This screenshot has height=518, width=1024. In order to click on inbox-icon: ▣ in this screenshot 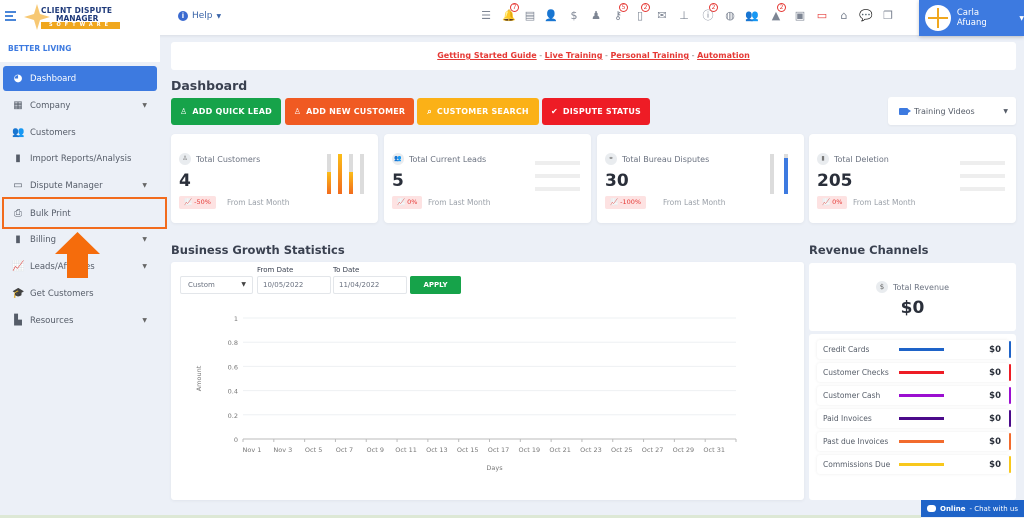, I will do `click(800, 16)`.